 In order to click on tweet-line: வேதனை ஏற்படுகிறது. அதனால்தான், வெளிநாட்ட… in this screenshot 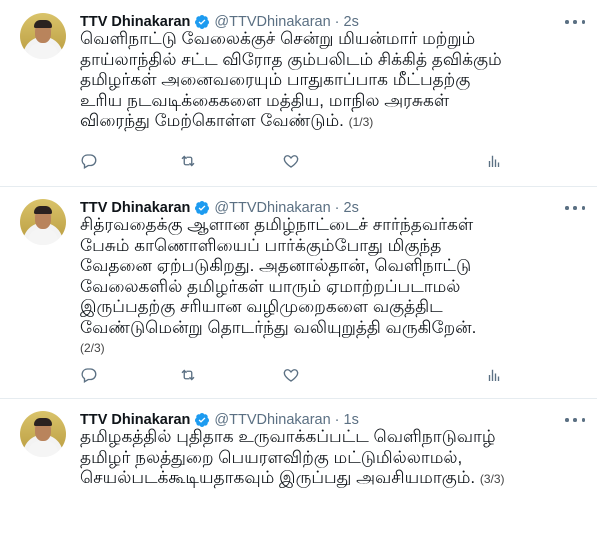, I will do `click(276, 265)`.